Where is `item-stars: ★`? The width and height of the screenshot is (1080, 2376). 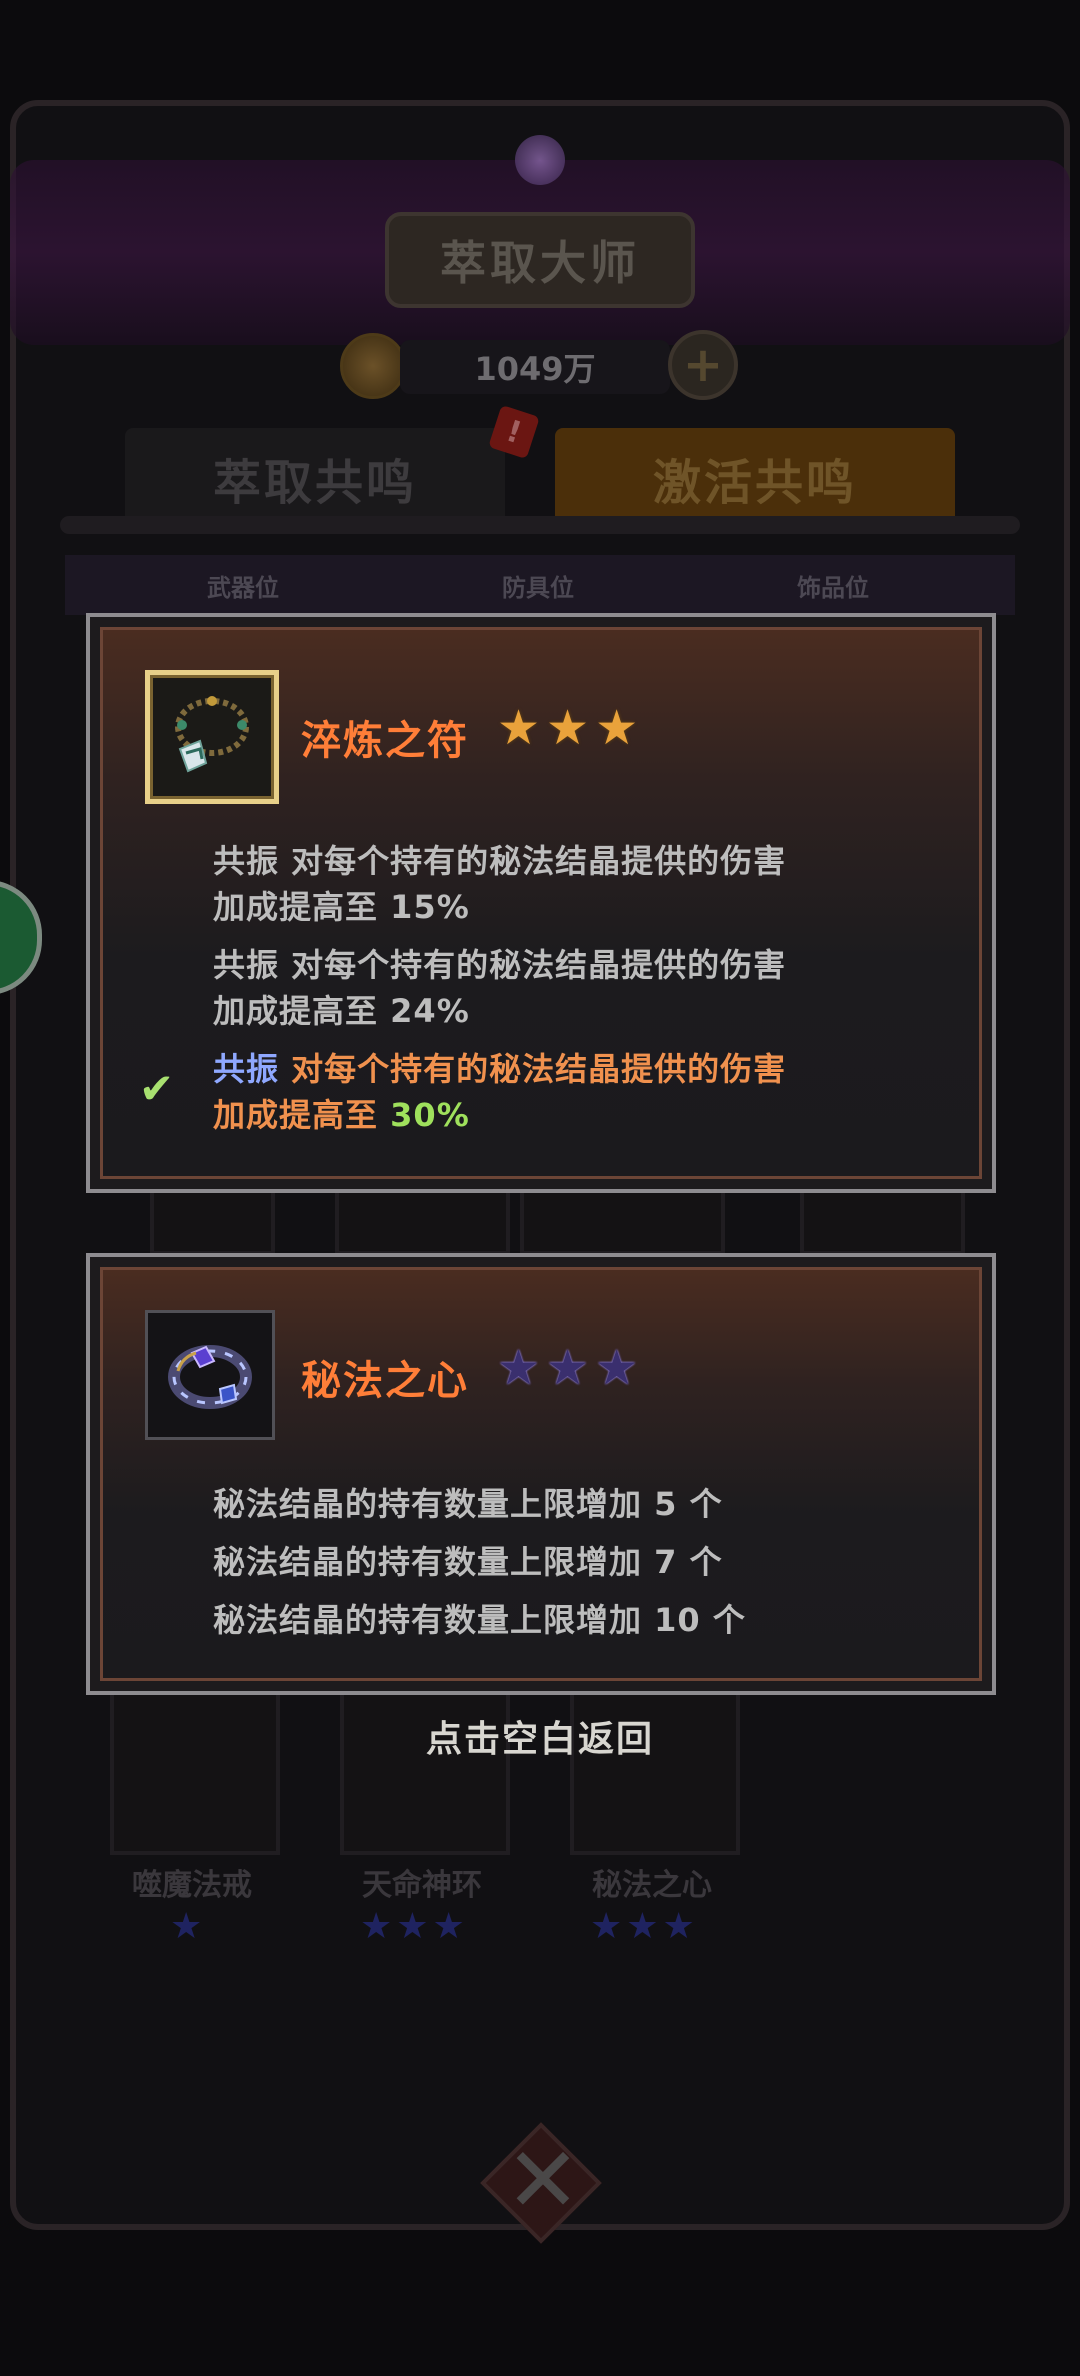 item-stars: ★ is located at coordinates (188, 1926).